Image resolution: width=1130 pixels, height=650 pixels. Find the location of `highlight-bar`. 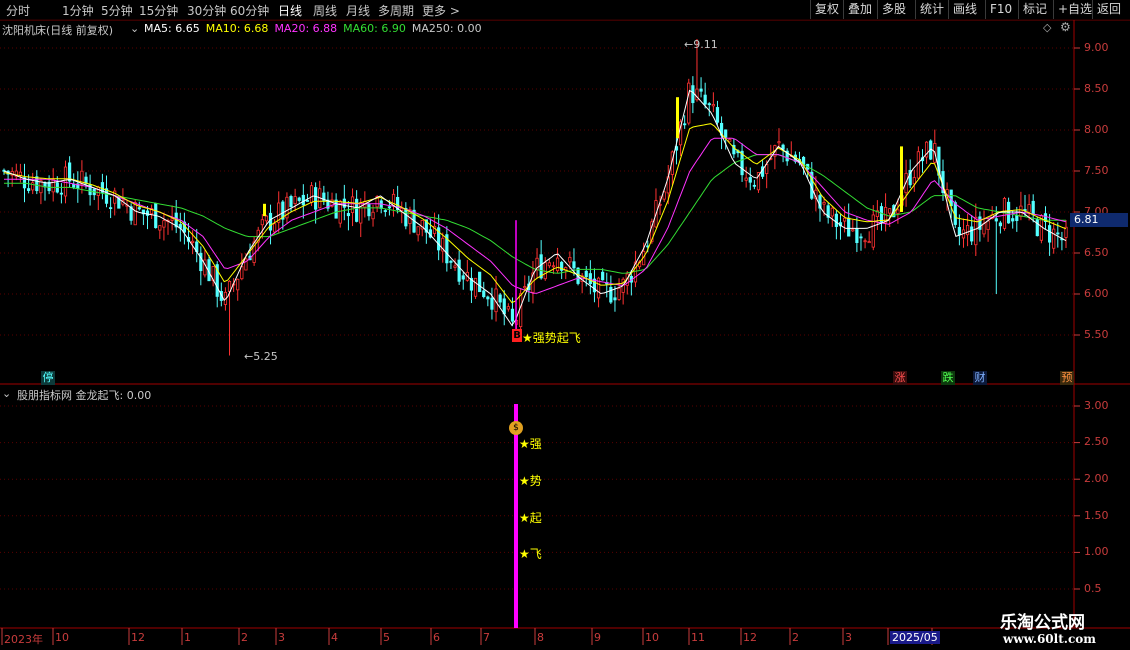

highlight-bar is located at coordinates (264, 210).